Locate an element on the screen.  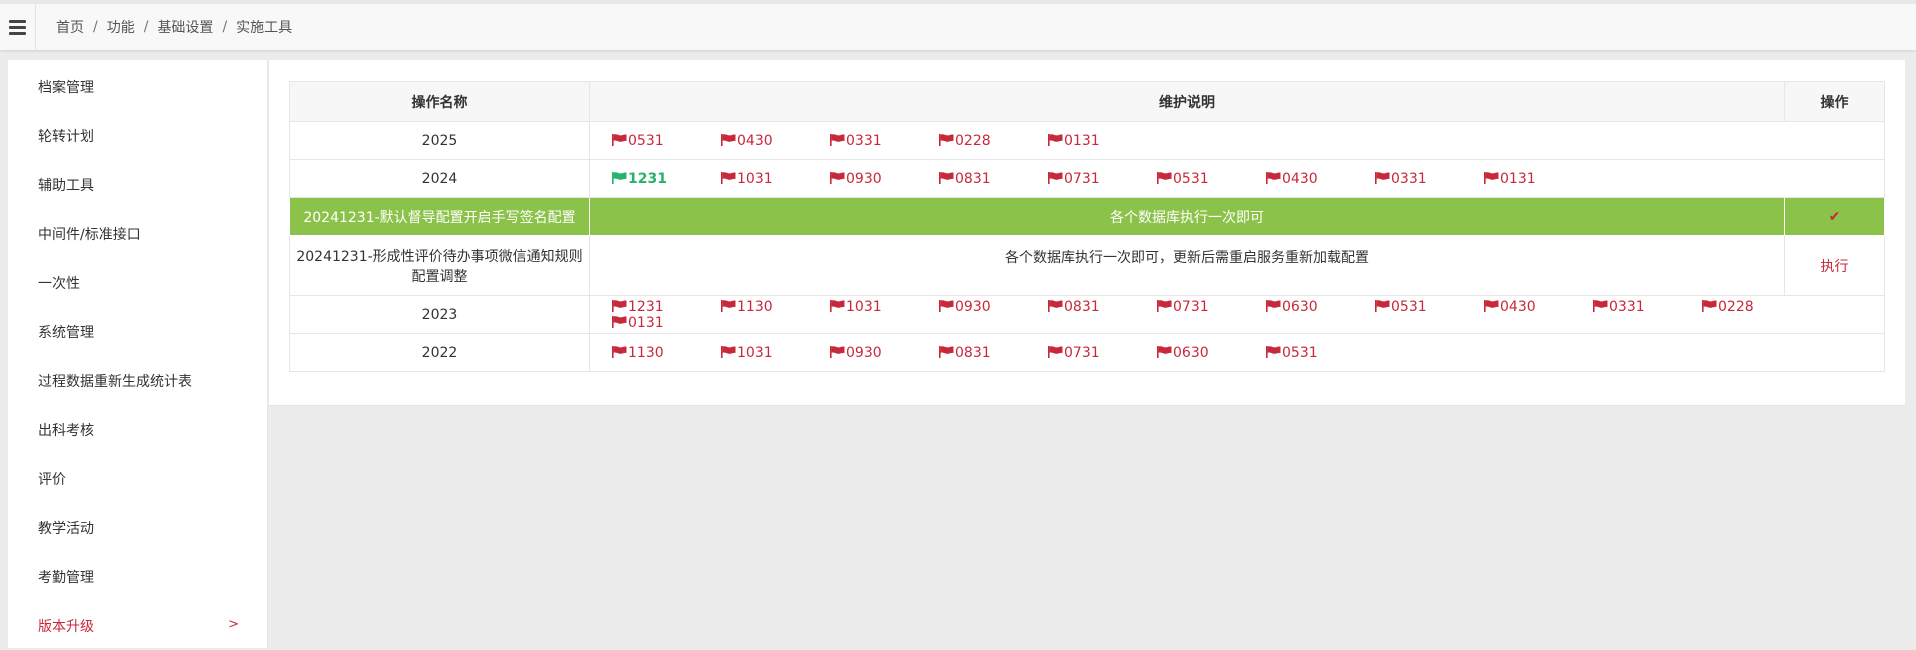
row-name: 20241231-形成性评价待办事项微信通知规则配置调整 is located at coordinates (439, 265).